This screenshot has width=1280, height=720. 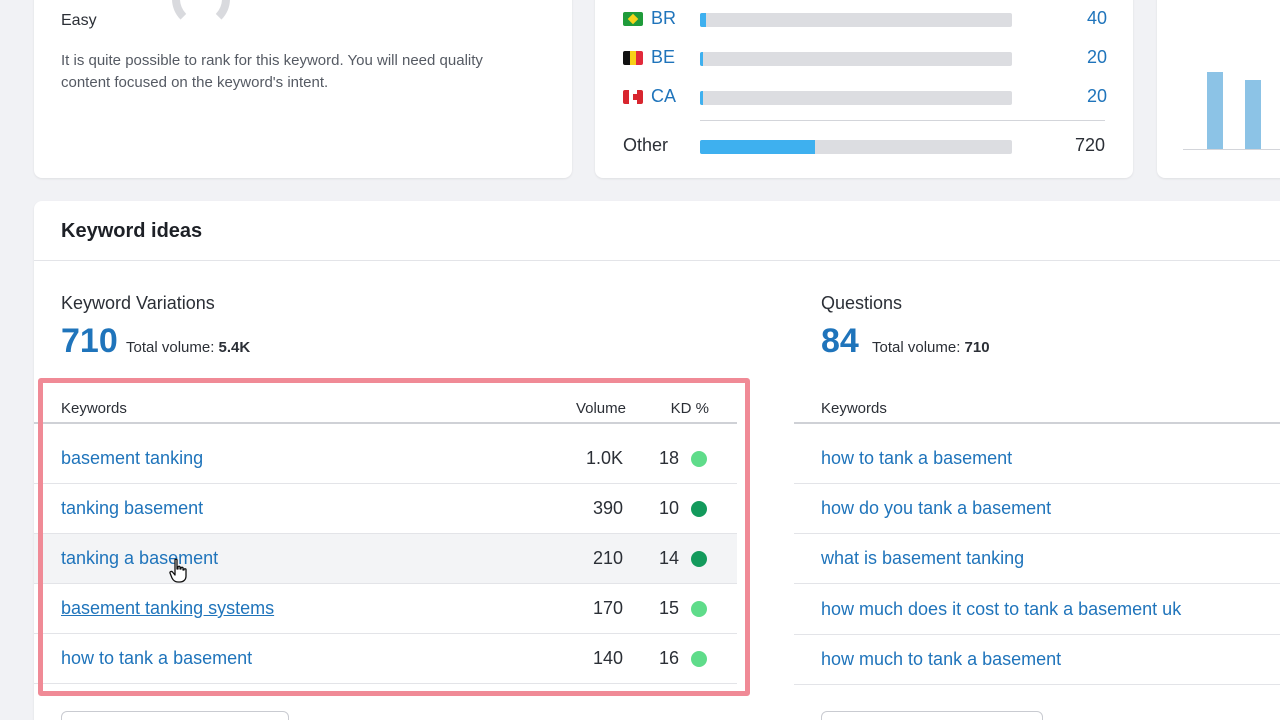 What do you see at coordinates (132, 231) in the screenshot?
I see `keyword-ideas-title: Keyword ideas` at bounding box center [132, 231].